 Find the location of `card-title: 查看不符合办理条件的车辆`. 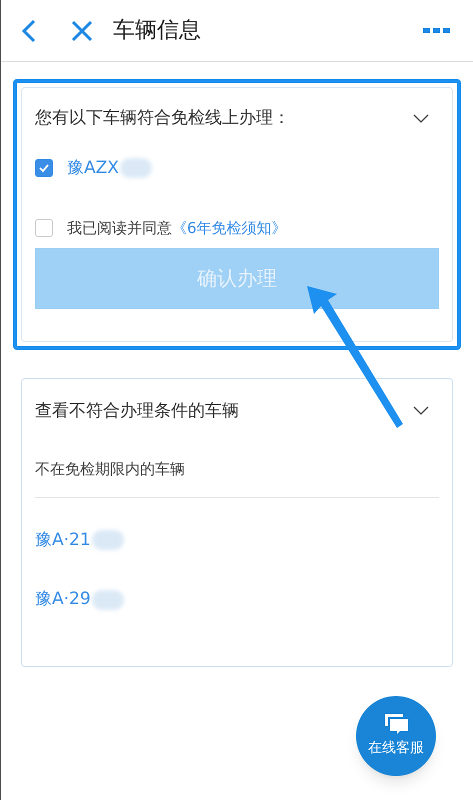

card-title: 查看不符合办理条件的车辆 is located at coordinates (137, 411).